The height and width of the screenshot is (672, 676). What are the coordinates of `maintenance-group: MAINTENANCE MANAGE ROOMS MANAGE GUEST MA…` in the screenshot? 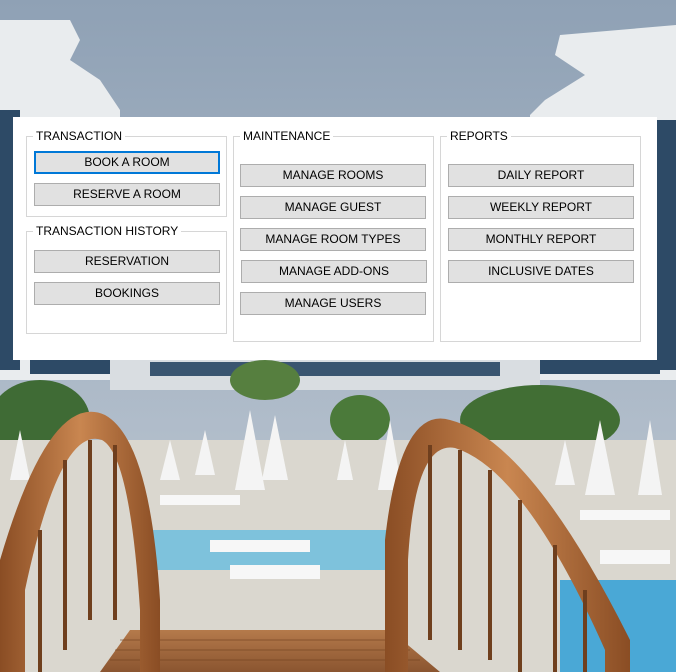 It's located at (333, 235).